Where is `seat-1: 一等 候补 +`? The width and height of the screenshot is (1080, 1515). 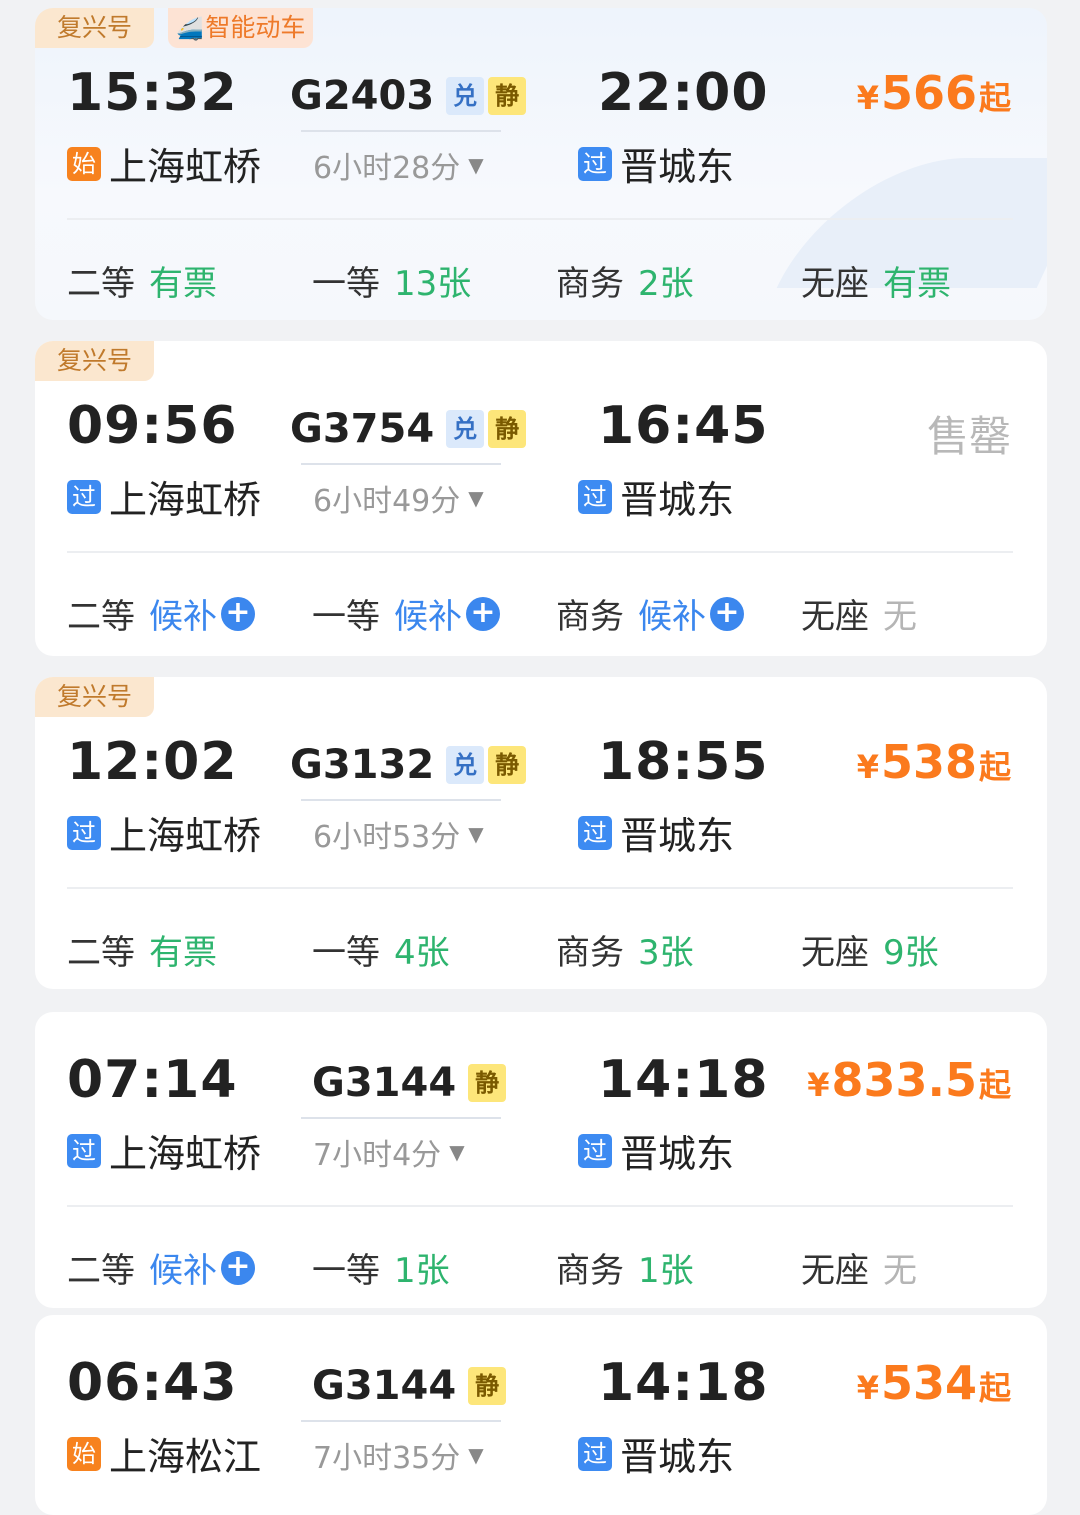
seat-1: 一等 候补 + is located at coordinates (406, 613).